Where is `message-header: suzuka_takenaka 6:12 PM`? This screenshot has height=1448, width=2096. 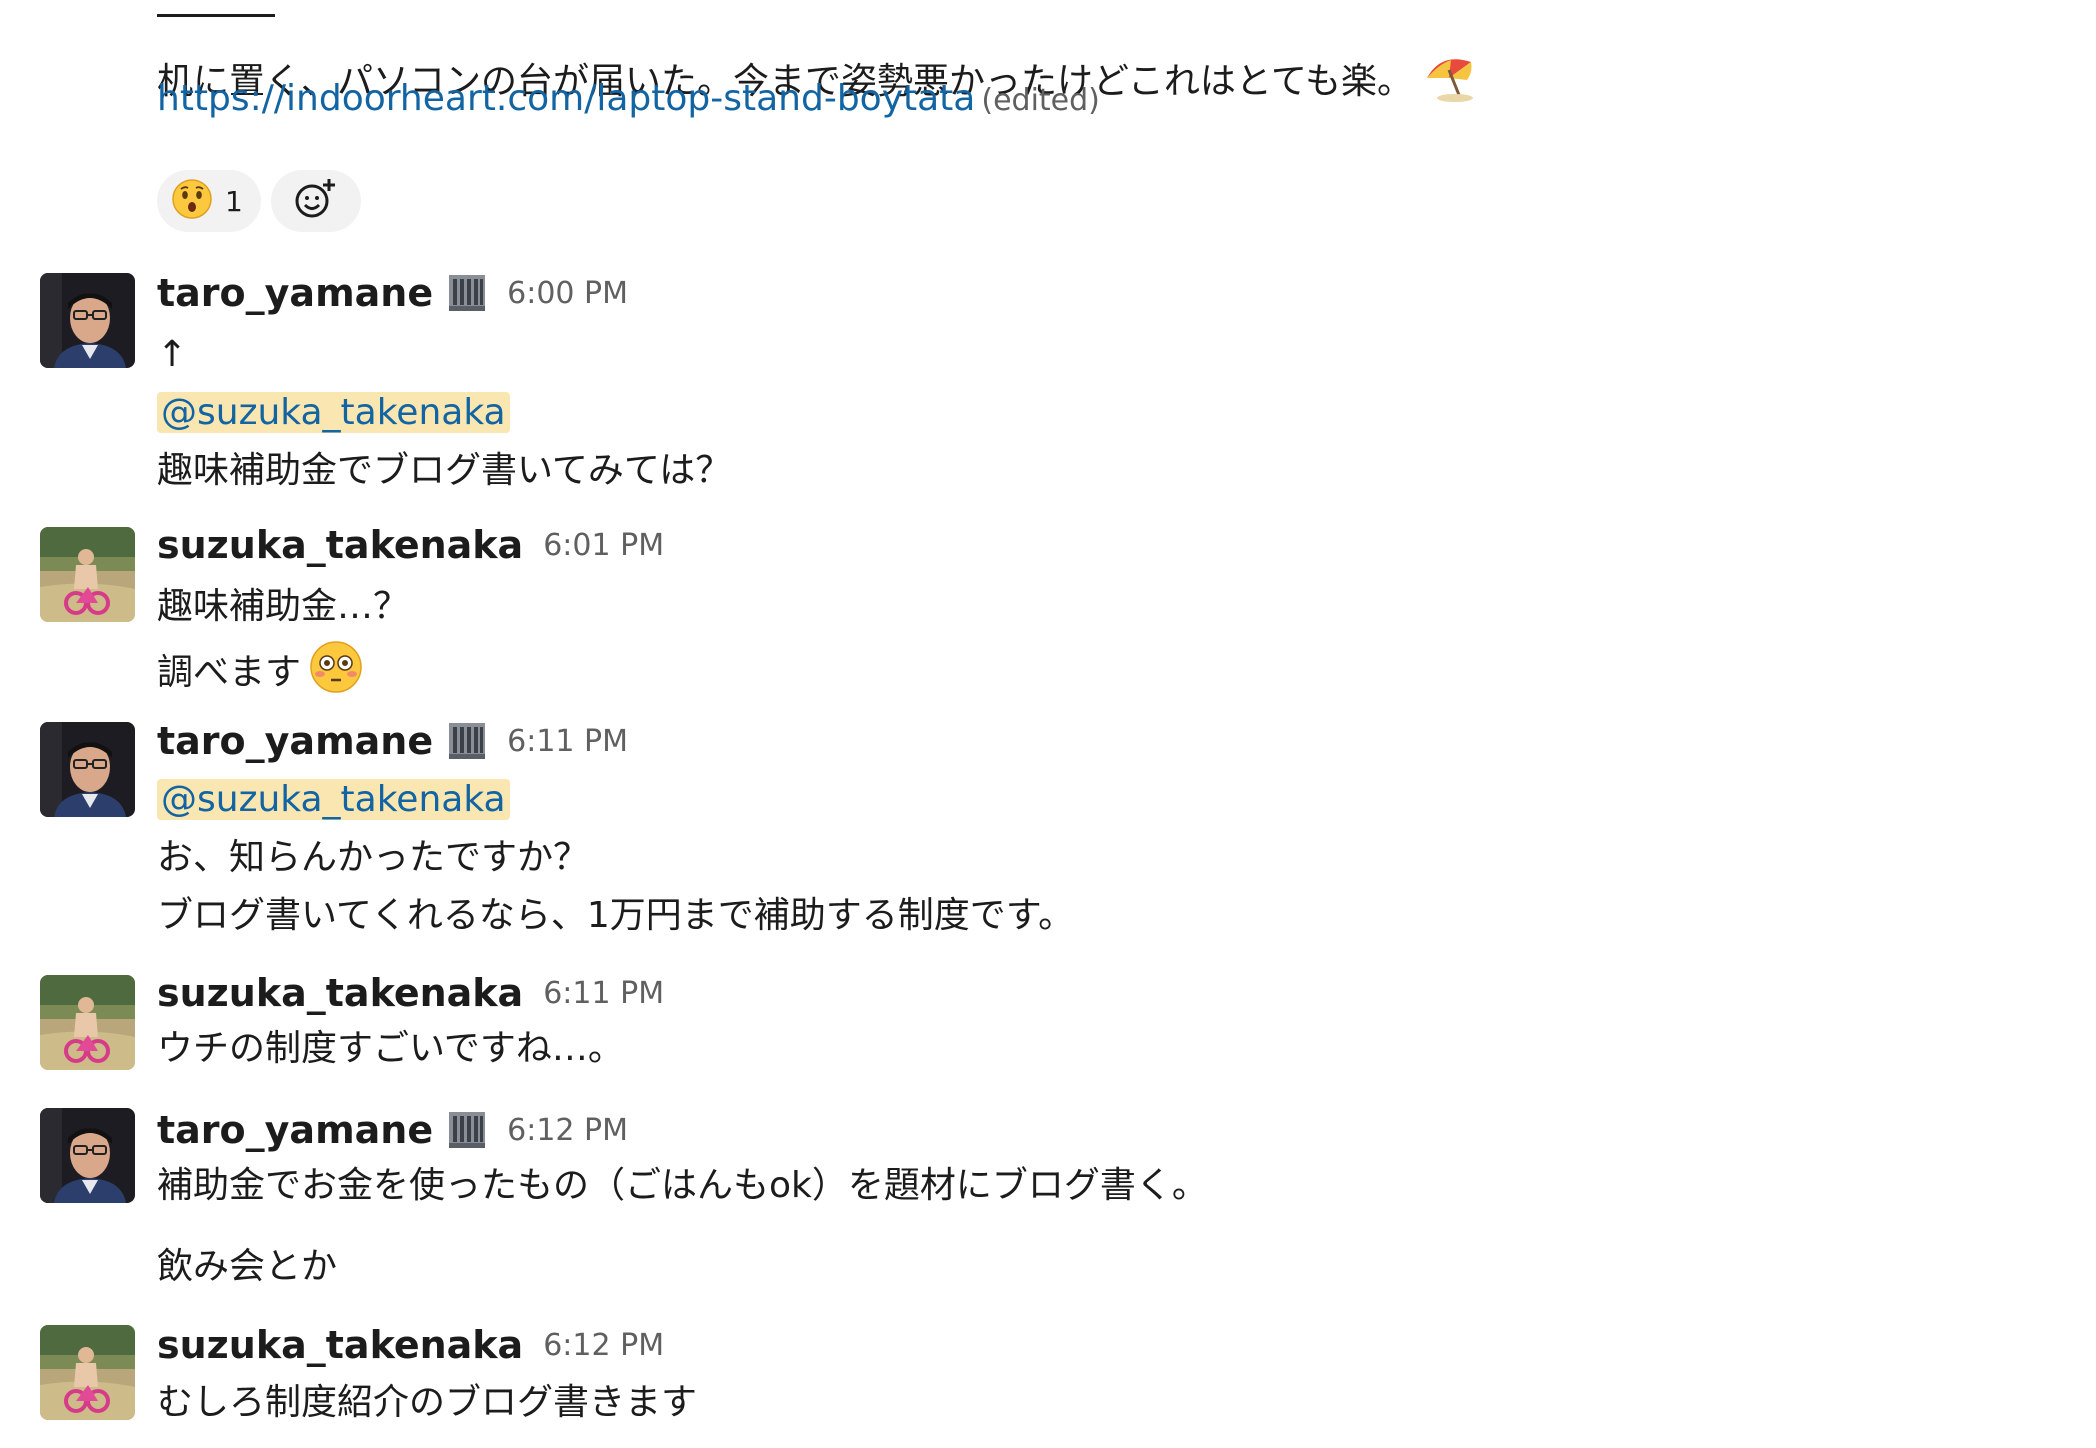 message-header: suzuka_takenaka 6:12 PM is located at coordinates (410, 1345).